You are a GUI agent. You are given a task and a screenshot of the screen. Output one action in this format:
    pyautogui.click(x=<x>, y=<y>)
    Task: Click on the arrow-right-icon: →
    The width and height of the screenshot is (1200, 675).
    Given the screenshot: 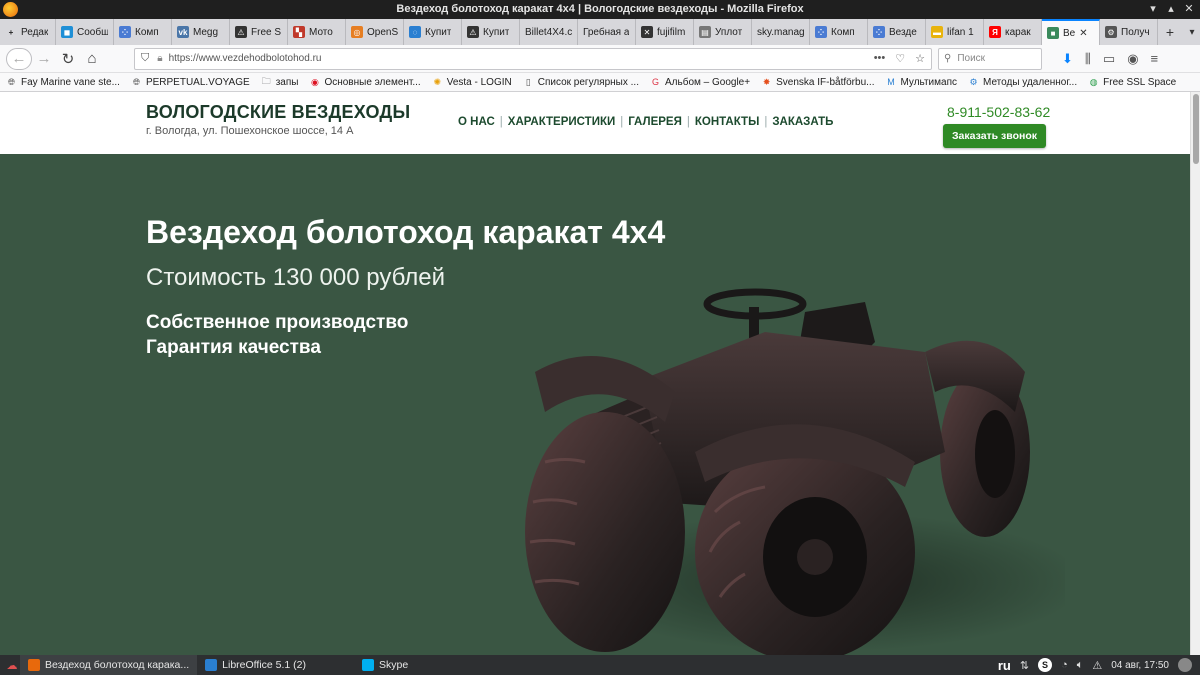 What is the action you would take?
    pyautogui.click(x=44, y=58)
    